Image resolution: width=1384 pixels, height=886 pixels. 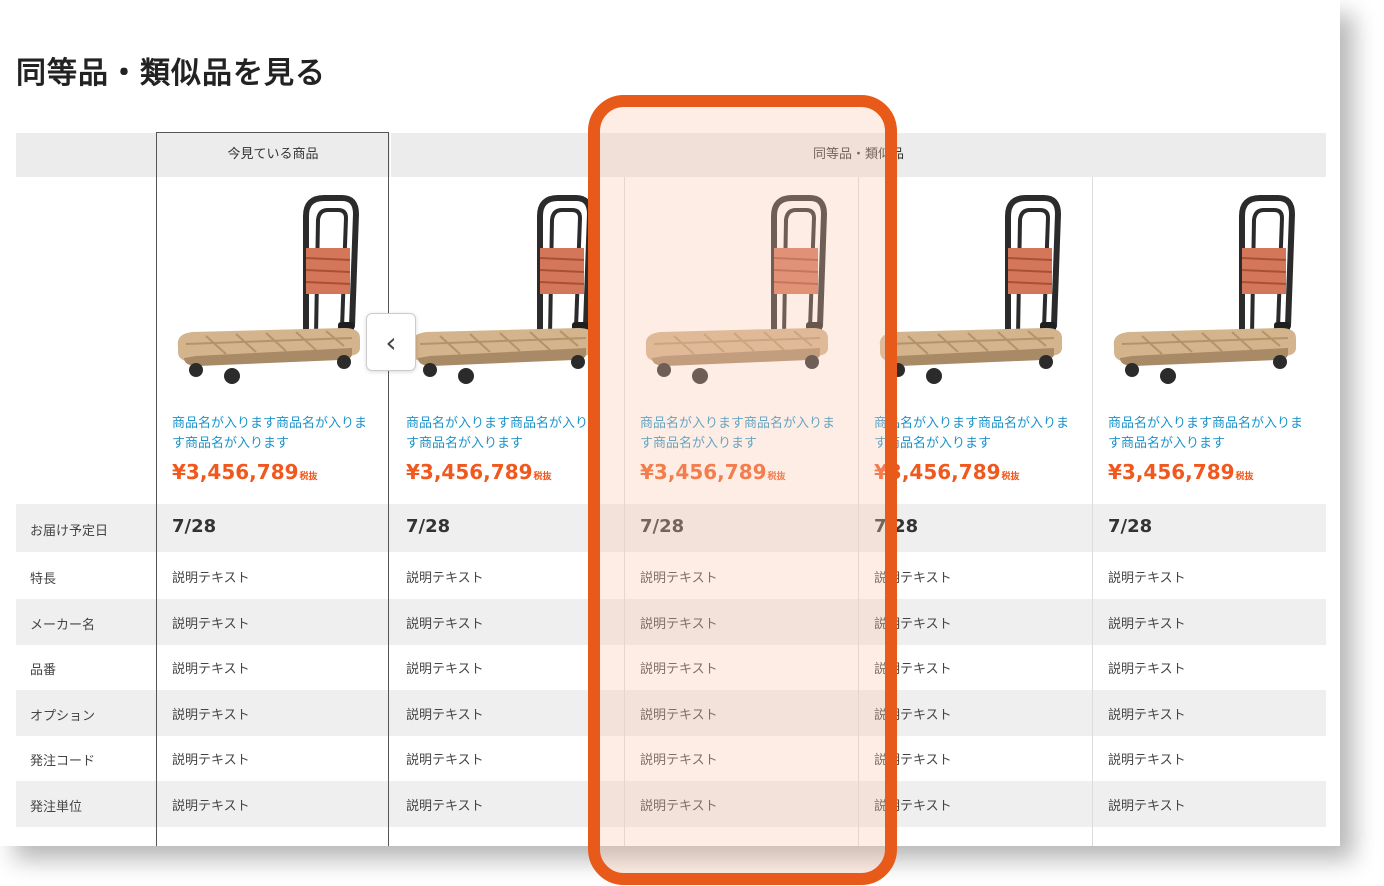 I want to click on row-label-order-code: 発注コード, so click(x=63, y=761).